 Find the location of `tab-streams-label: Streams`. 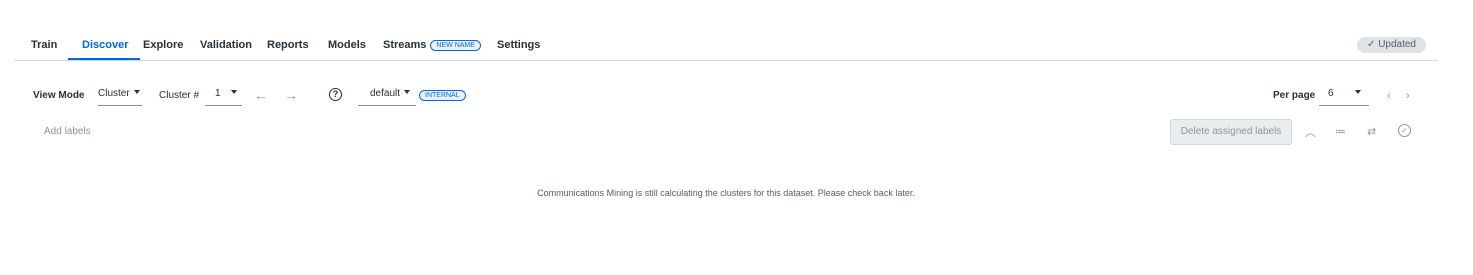

tab-streams-label: Streams is located at coordinates (405, 45).